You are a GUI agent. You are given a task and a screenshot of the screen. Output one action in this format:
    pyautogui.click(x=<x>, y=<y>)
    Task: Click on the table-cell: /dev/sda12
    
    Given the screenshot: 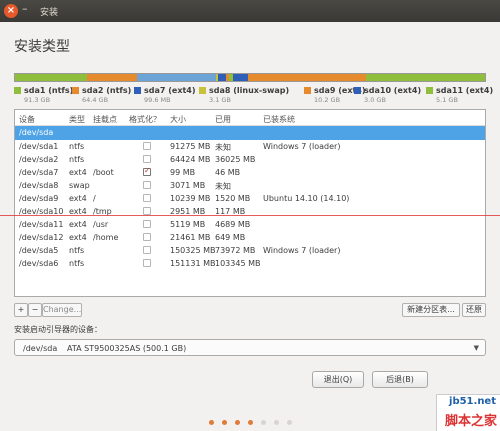 What is the action you would take?
    pyautogui.click(x=41, y=237)
    